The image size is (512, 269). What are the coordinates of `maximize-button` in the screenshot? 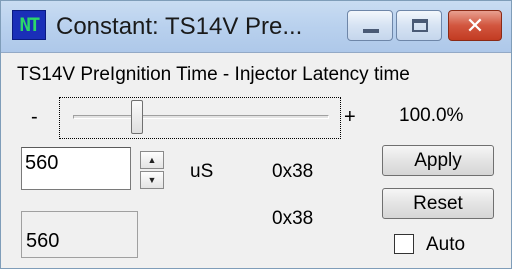 It's located at (419, 25).